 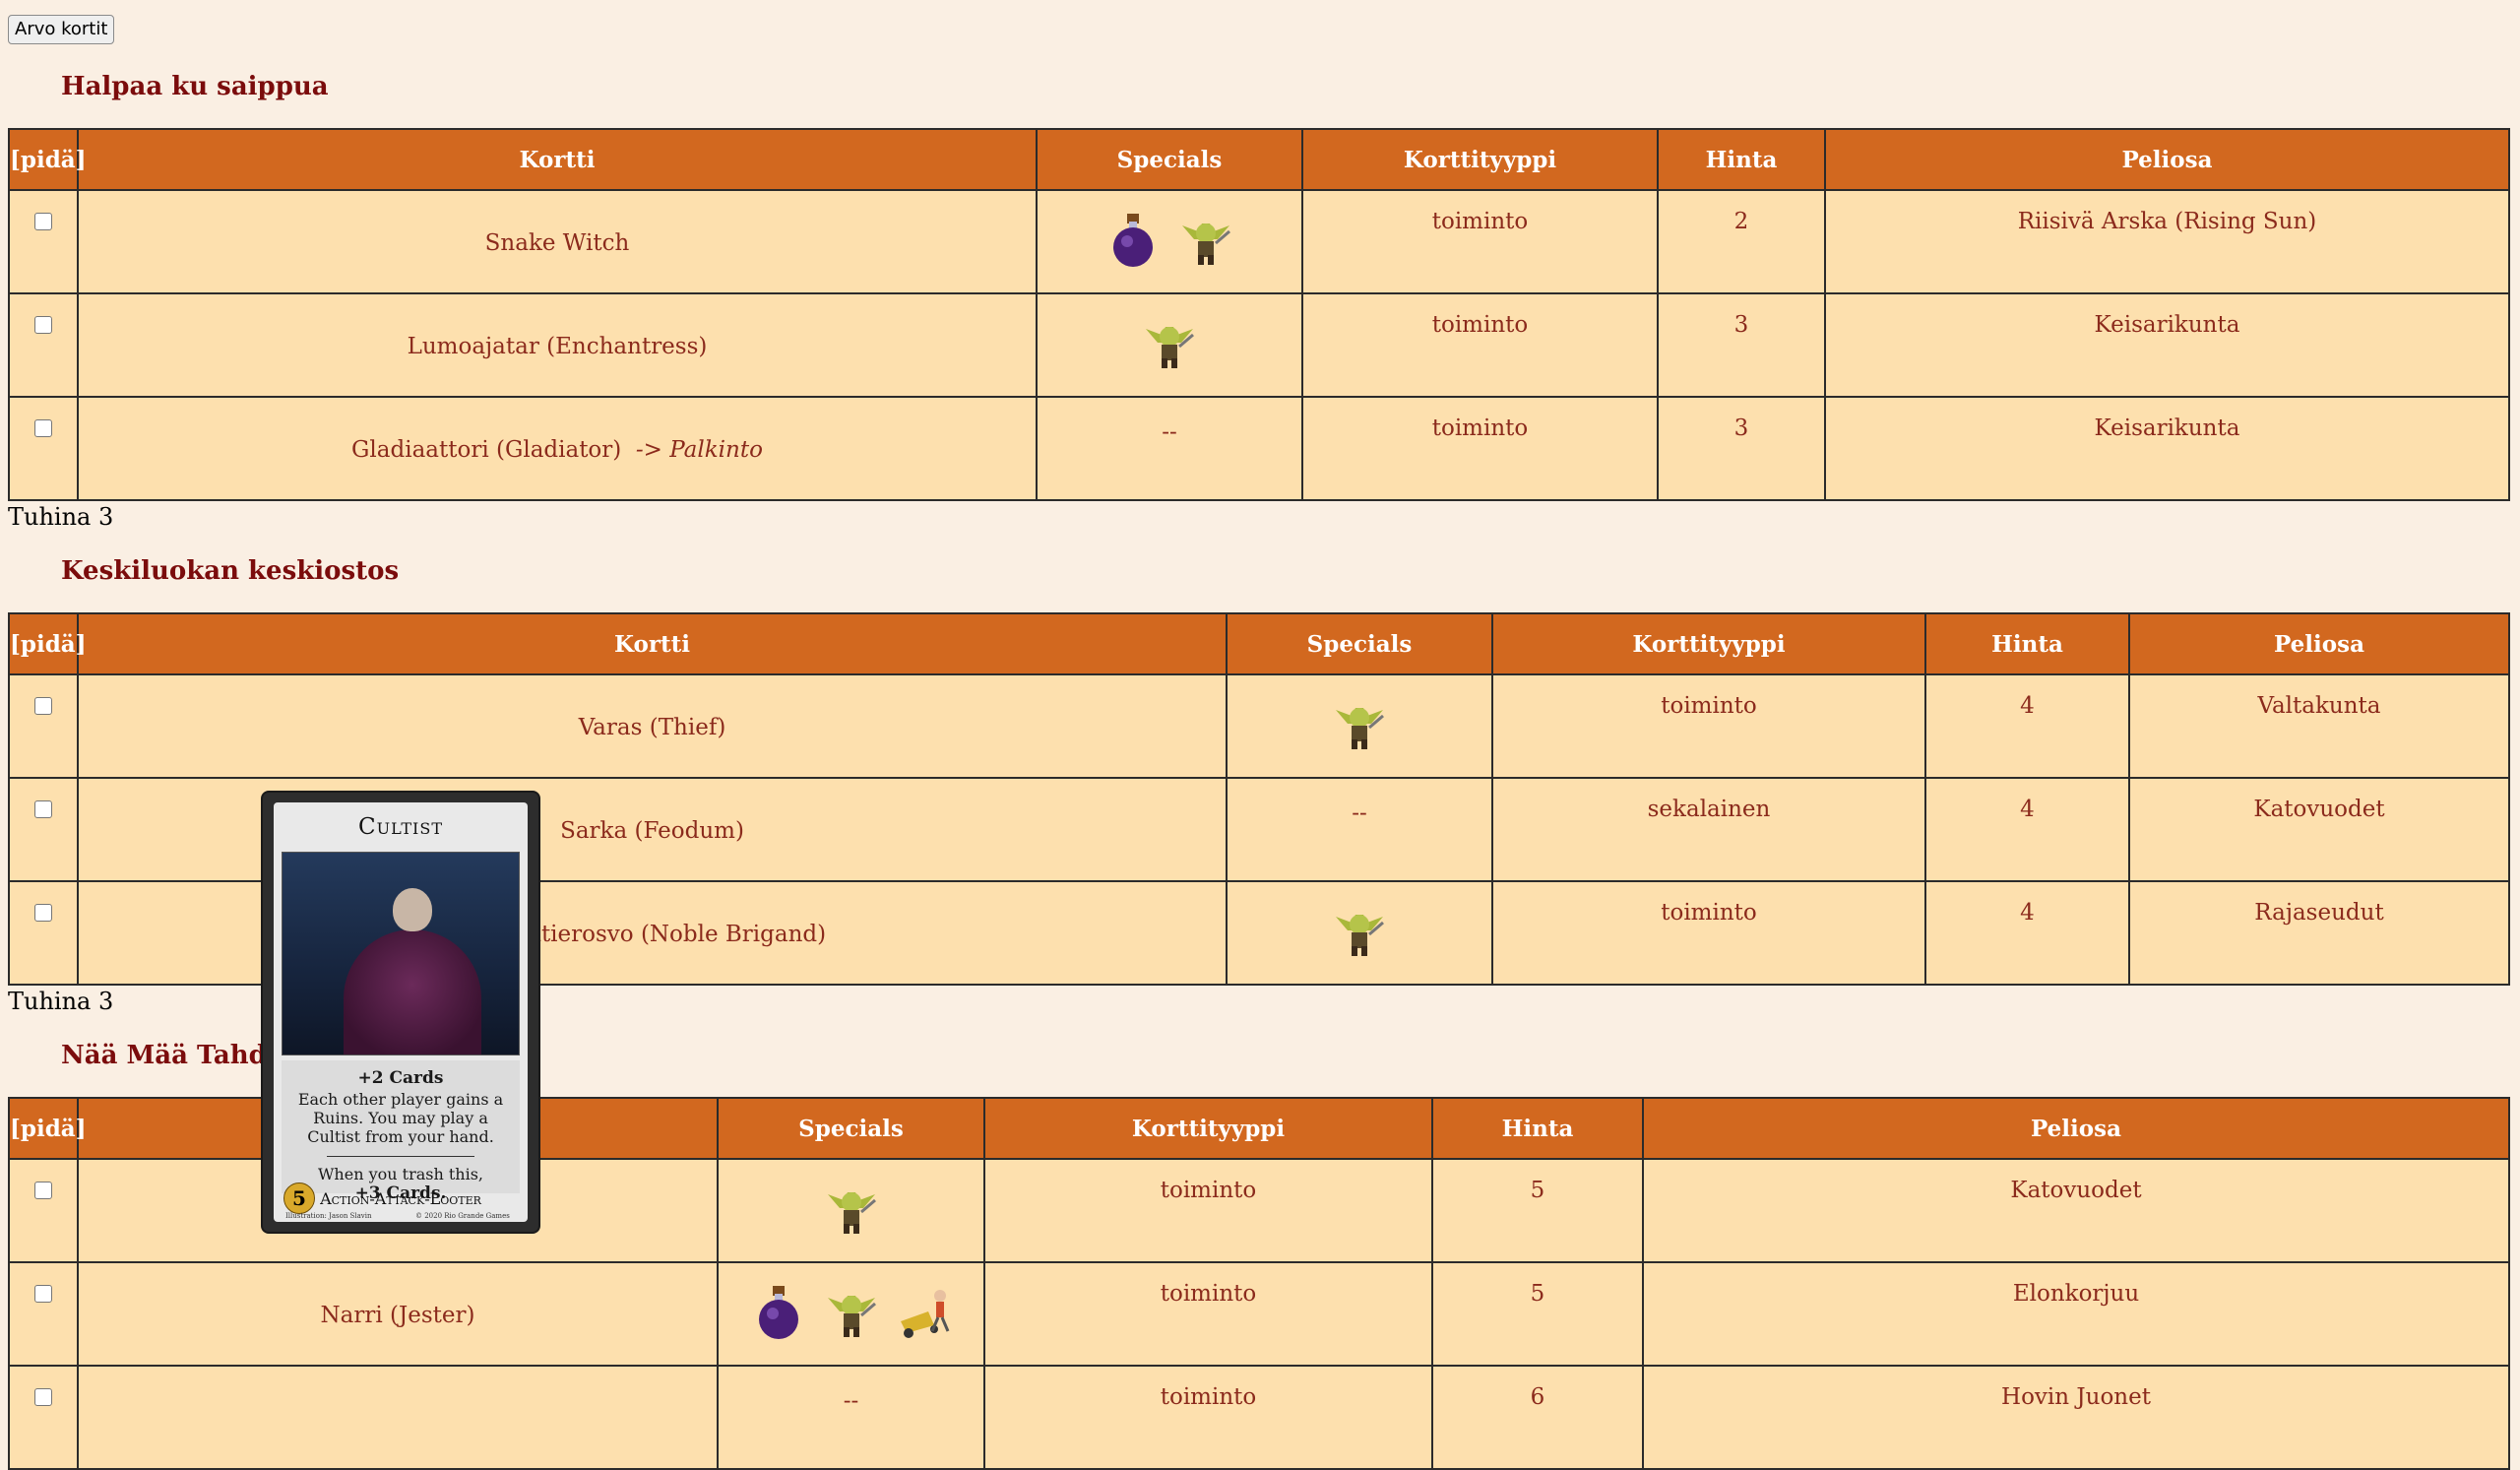 I want to click on card-name: Snake Witch, so click(x=557, y=243).